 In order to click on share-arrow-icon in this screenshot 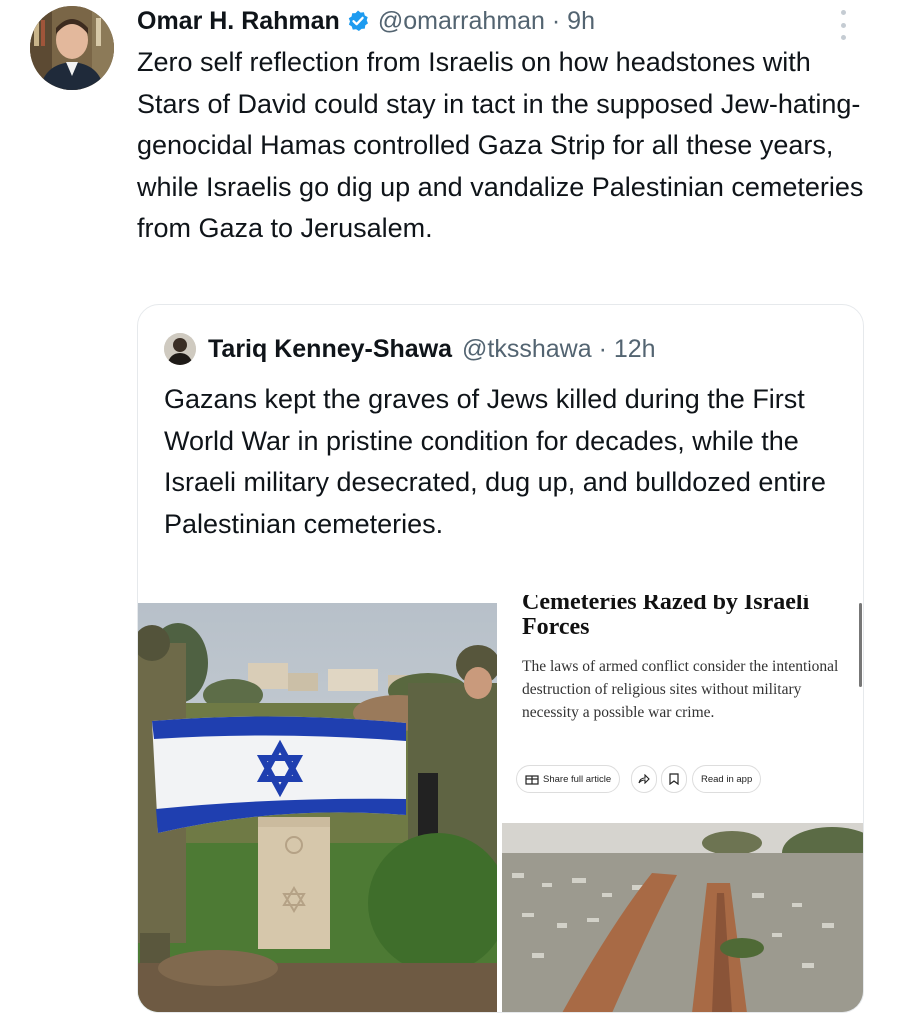, I will do `click(644, 779)`.